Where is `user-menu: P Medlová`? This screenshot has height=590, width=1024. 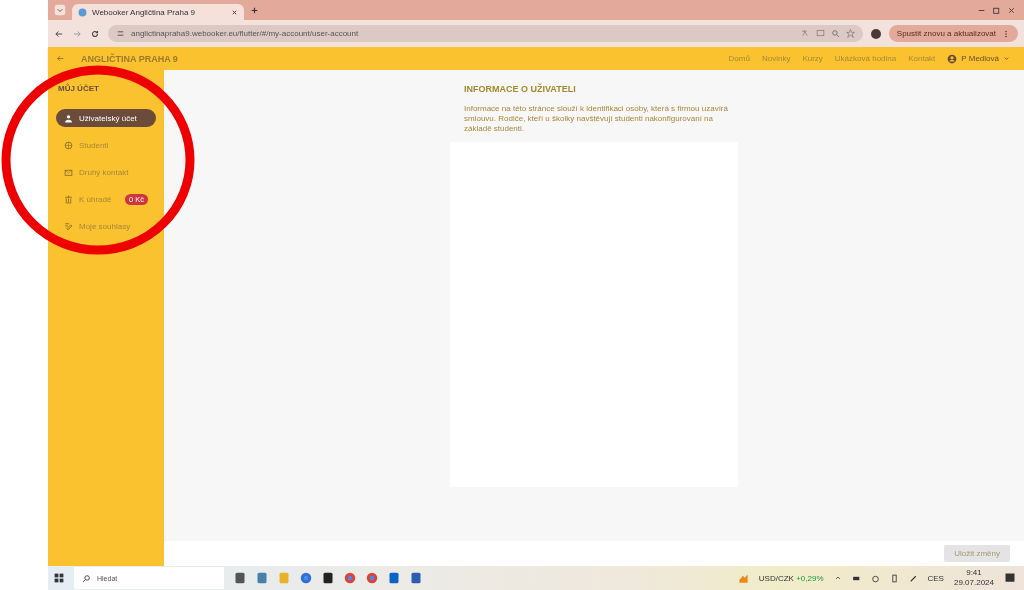
user-menu: P Medlová is located at coordinates (978, 58).